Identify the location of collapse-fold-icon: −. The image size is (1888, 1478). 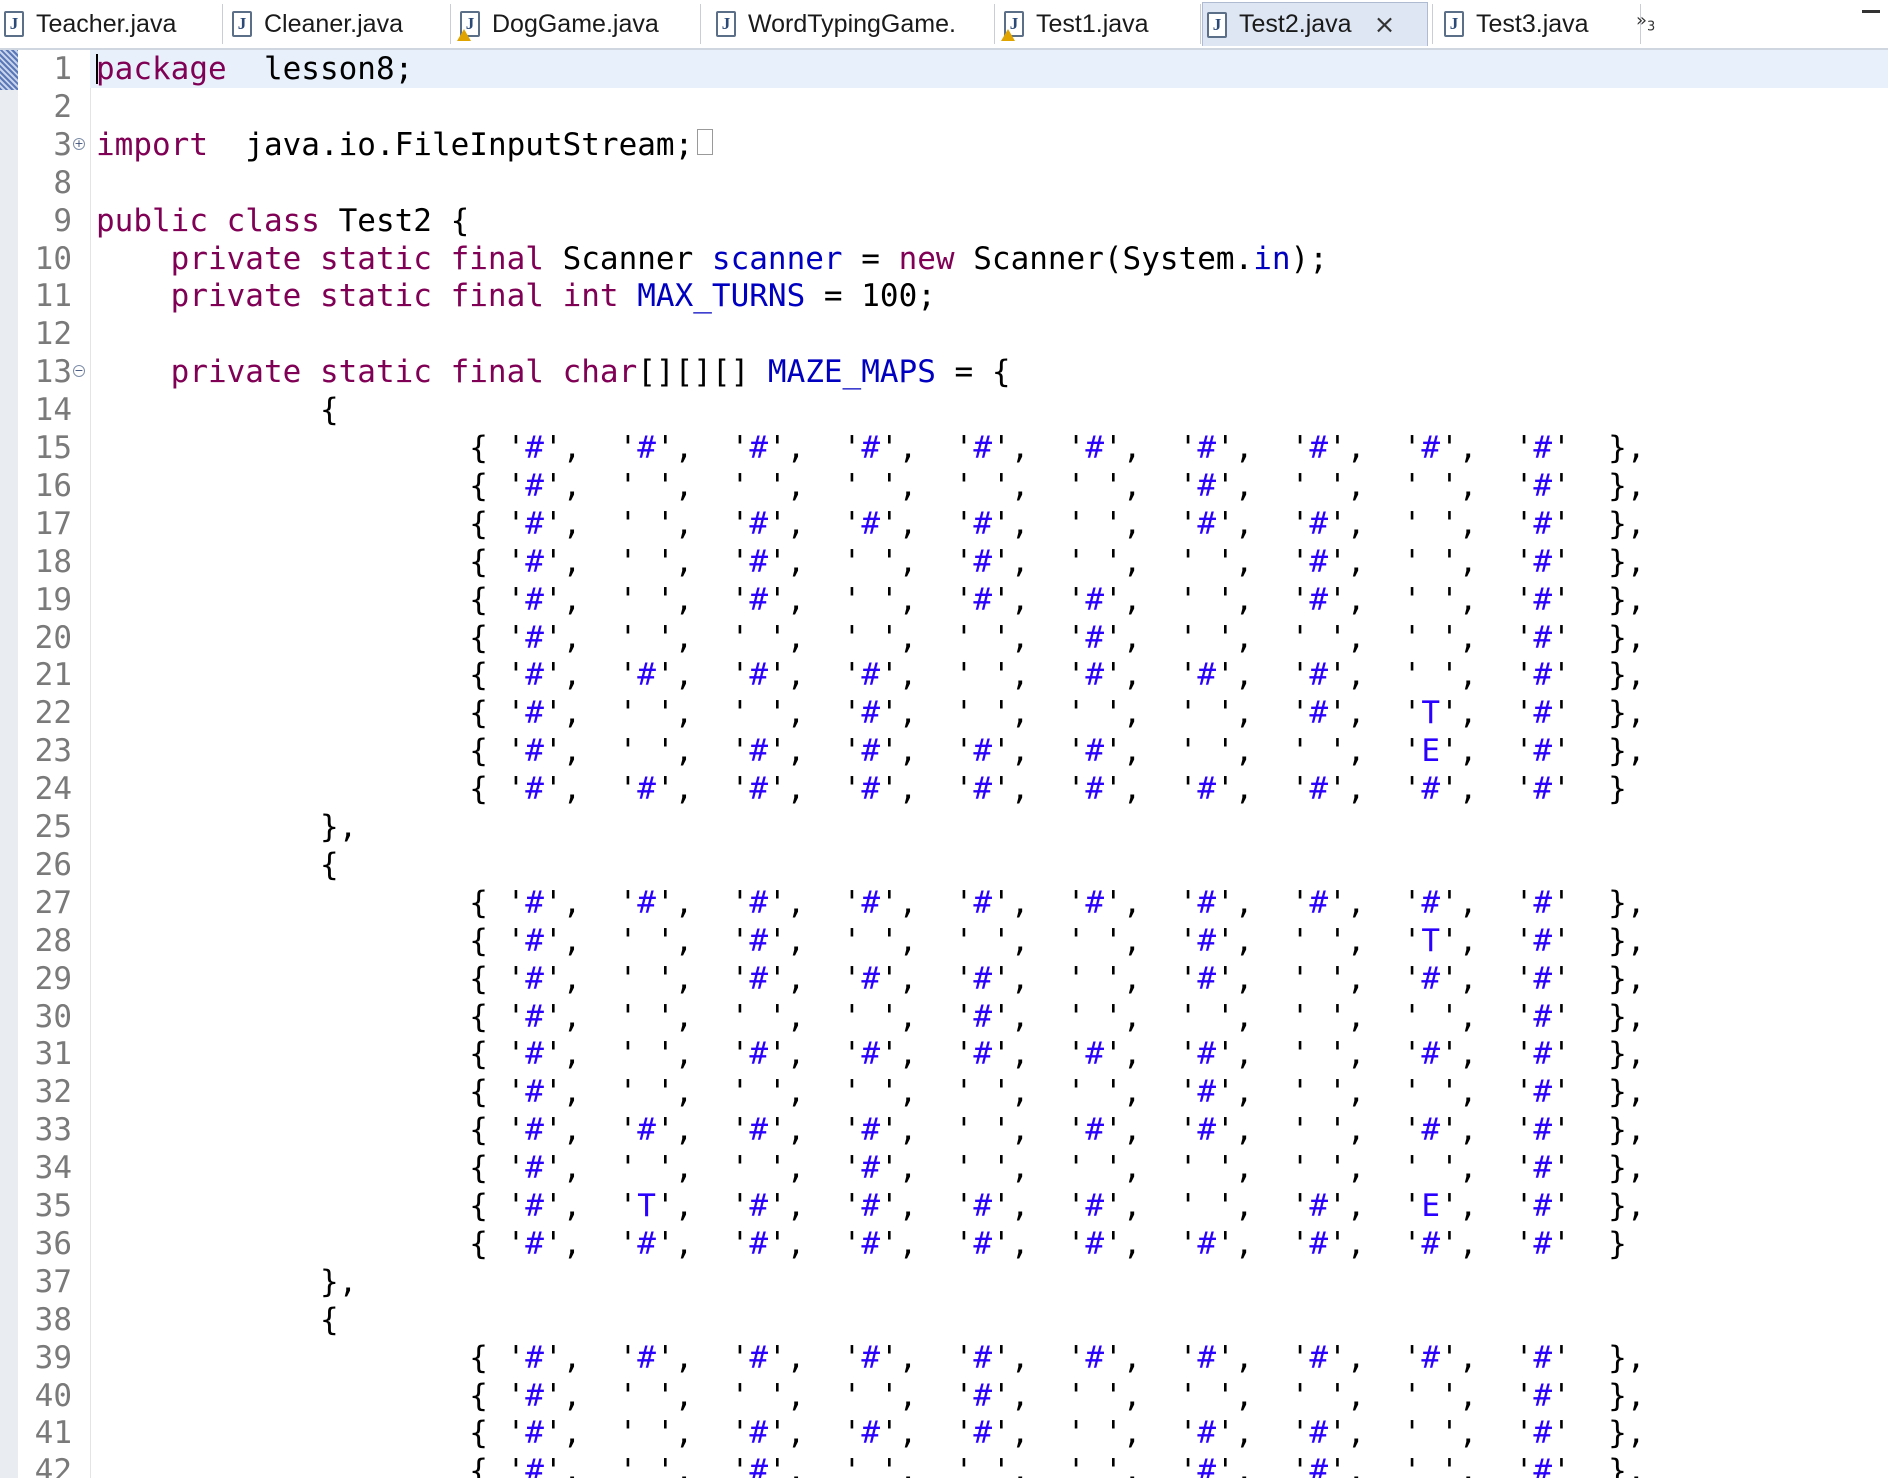
(79, 371).